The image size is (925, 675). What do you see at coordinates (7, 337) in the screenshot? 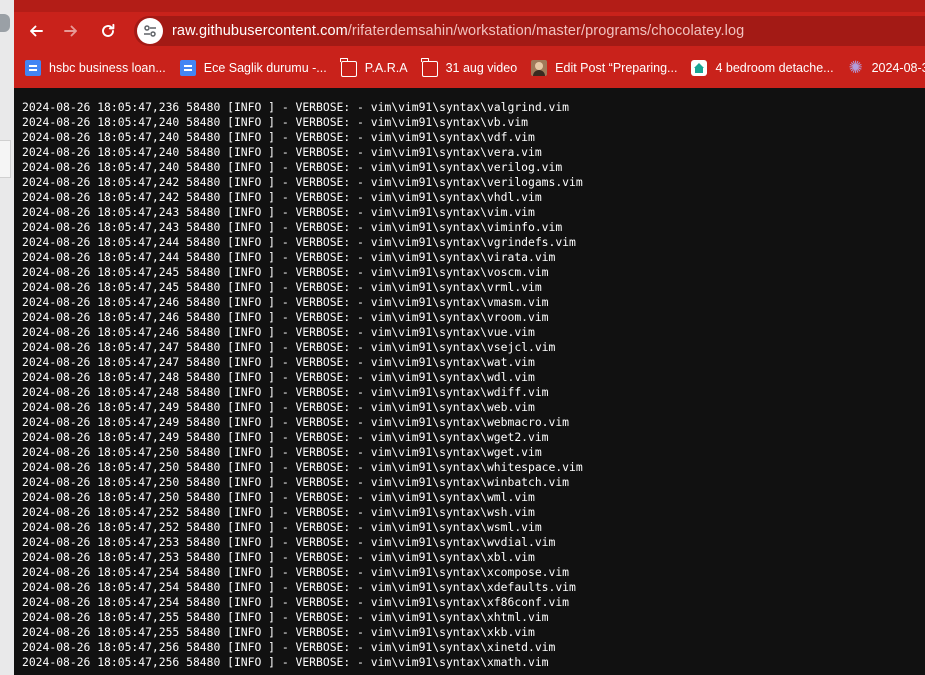
I see `desktop-background` at bounding box center [7, 337].